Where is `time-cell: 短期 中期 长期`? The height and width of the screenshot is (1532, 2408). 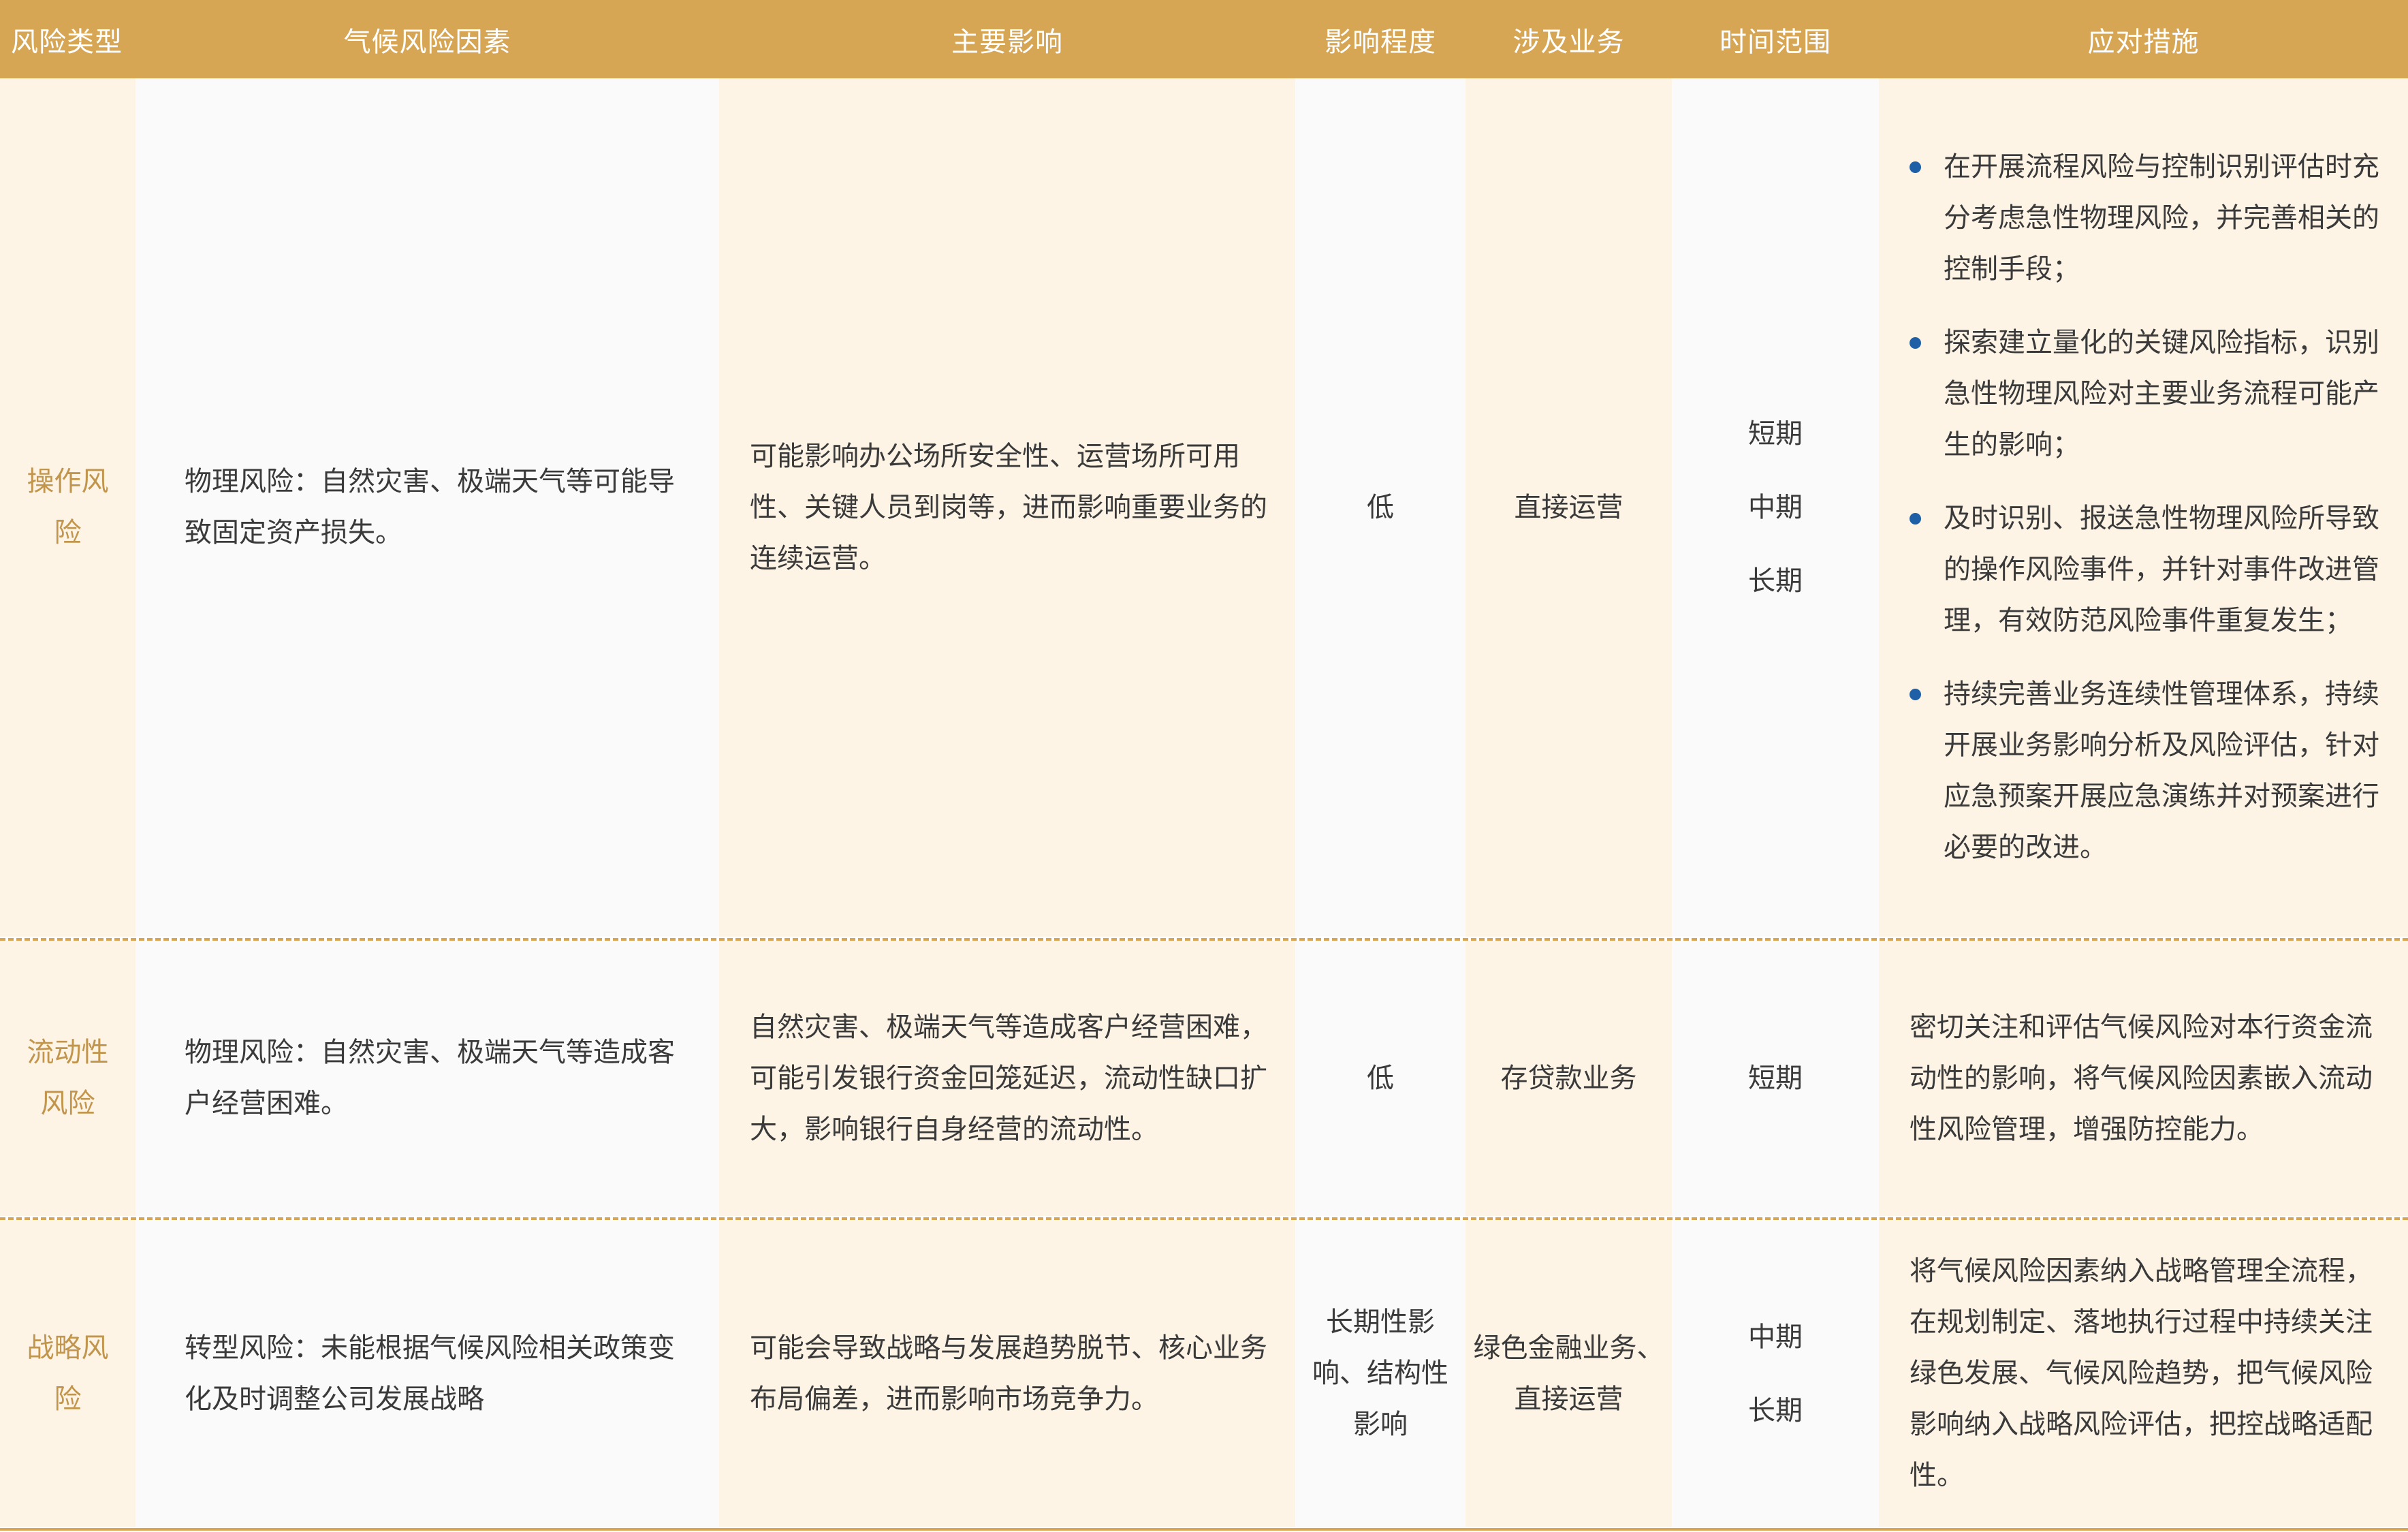
time-cell: 短期 中期 长期 is located at coordinates (1775, 507).